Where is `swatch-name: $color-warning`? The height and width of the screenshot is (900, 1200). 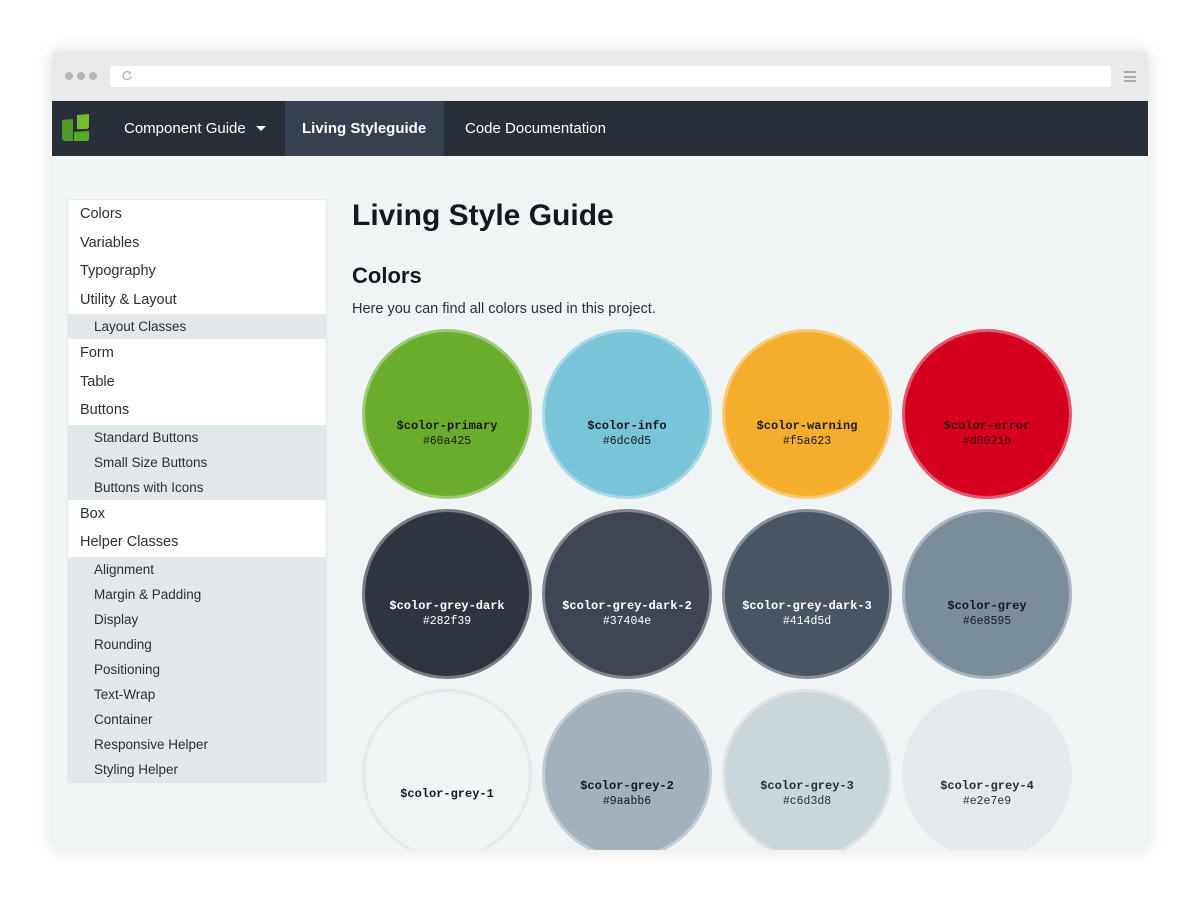
swatch-name: $color-warning is located at coordinates (807, 426).